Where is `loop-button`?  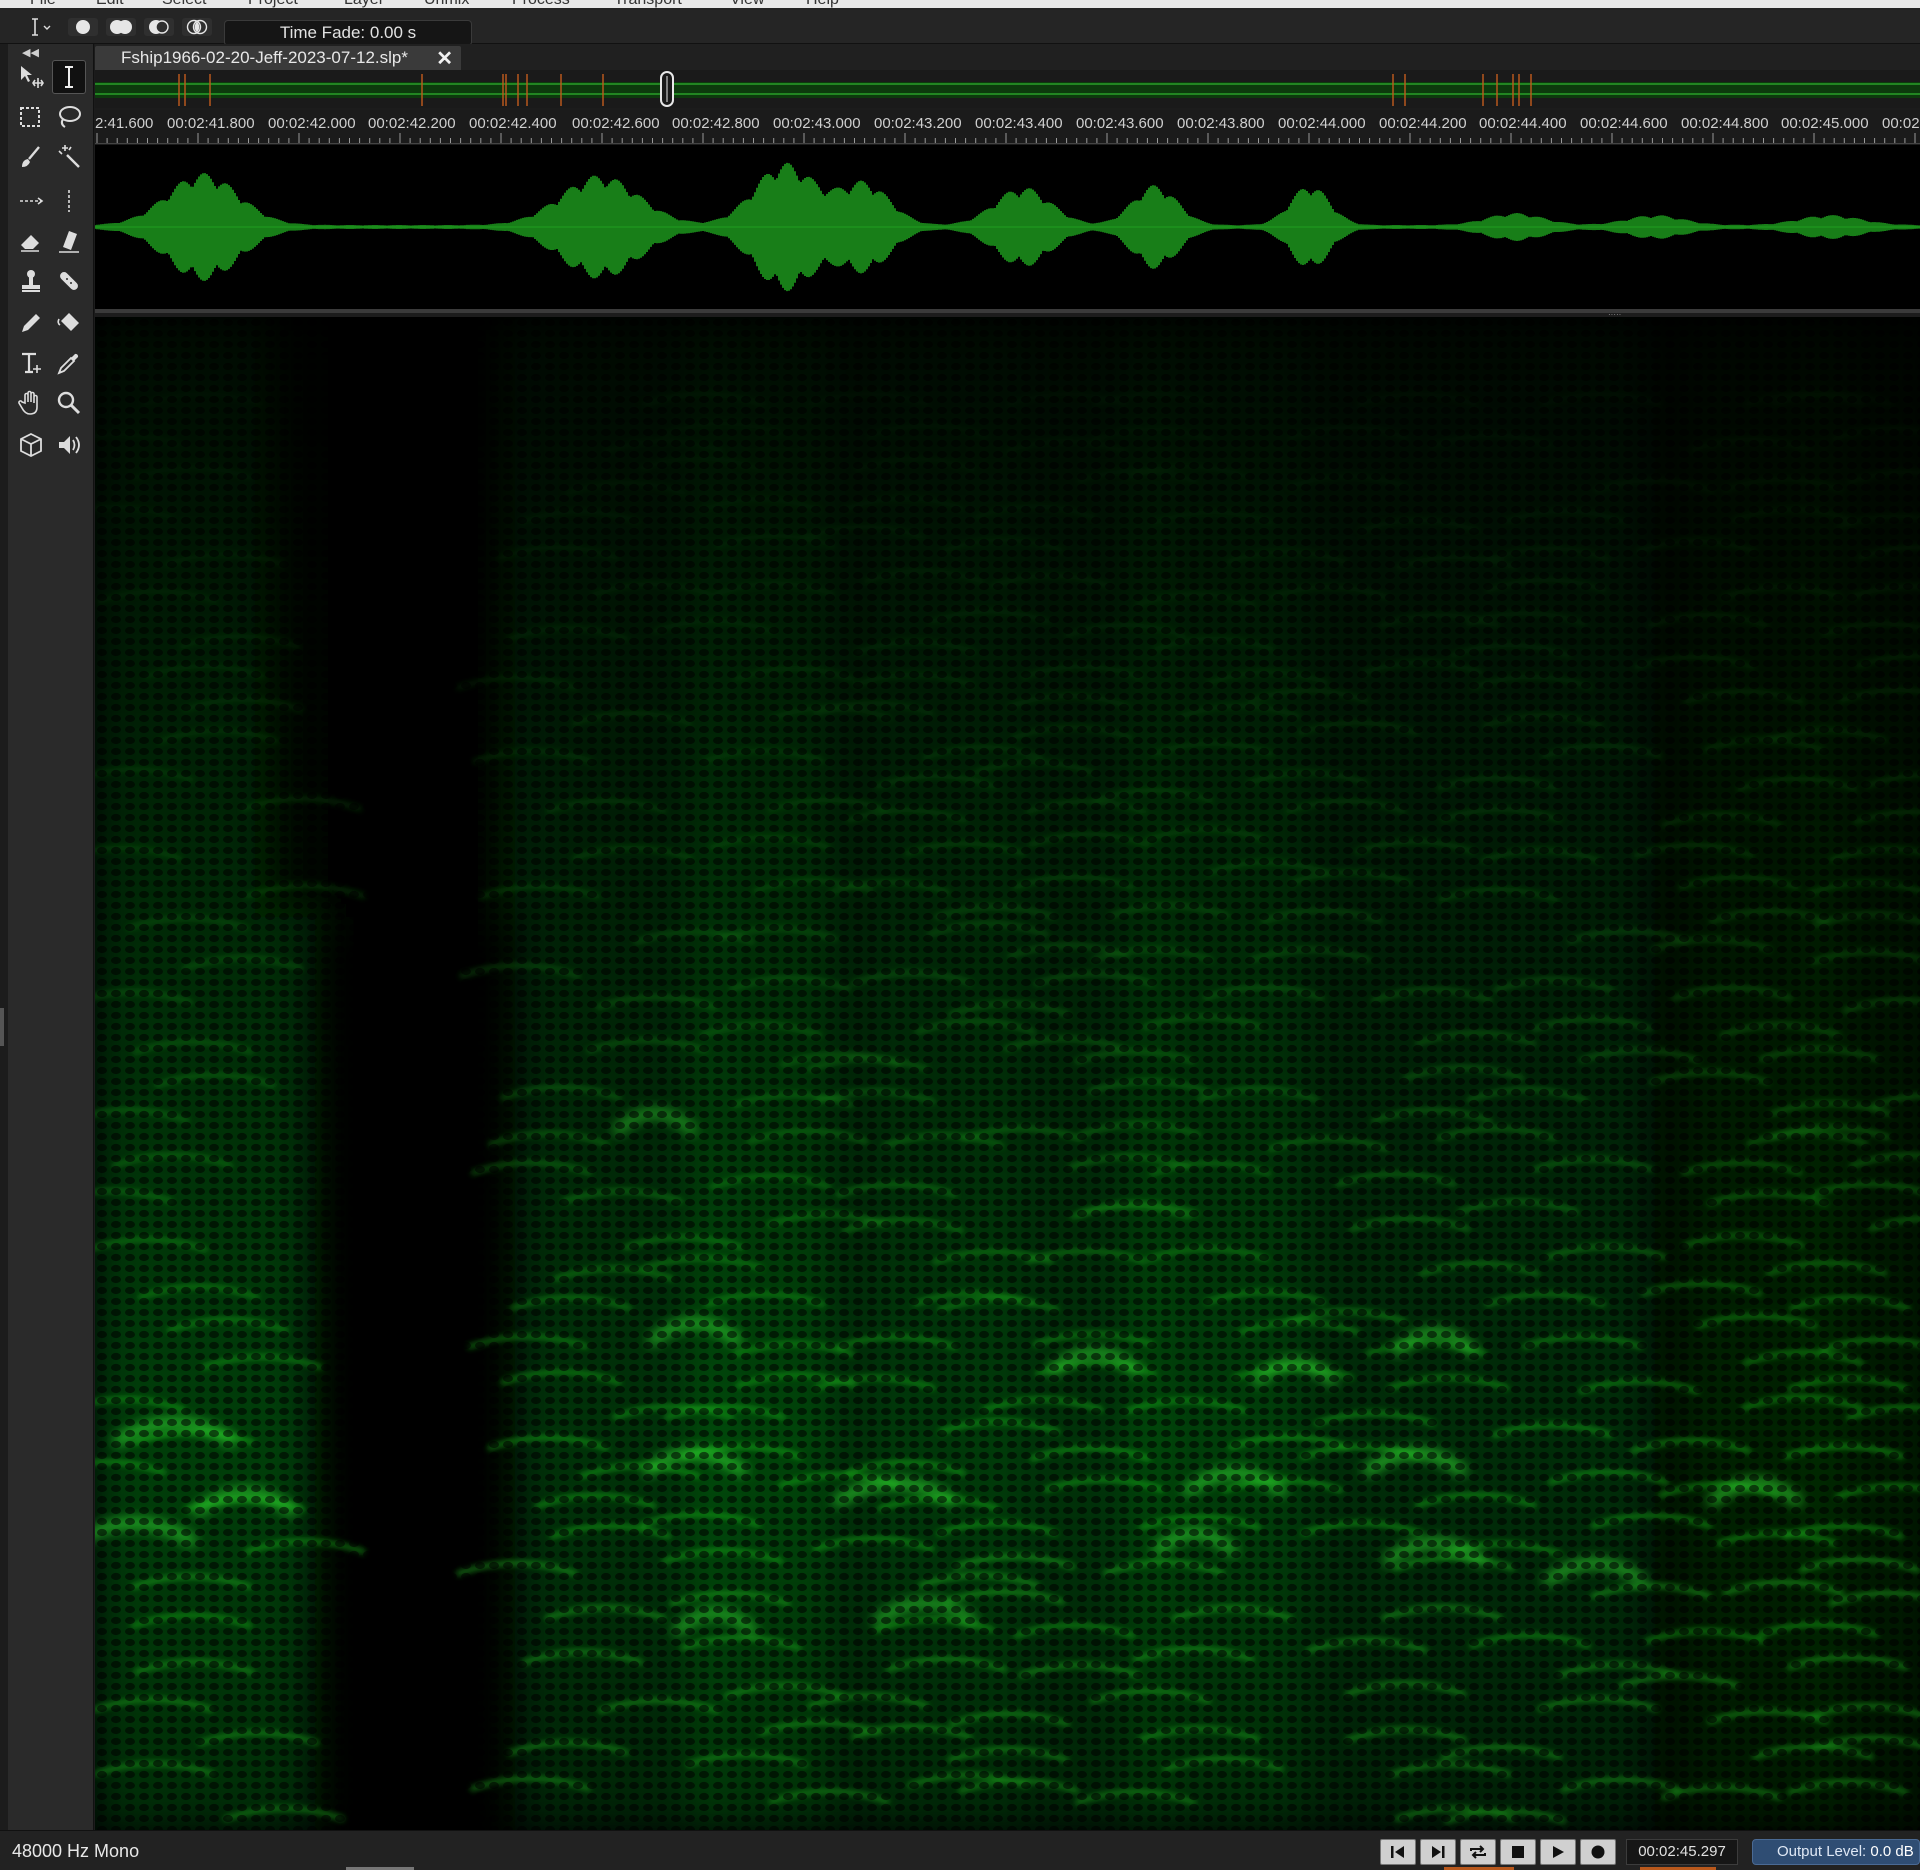 loop-button is located at coordinates (1478, 1852).